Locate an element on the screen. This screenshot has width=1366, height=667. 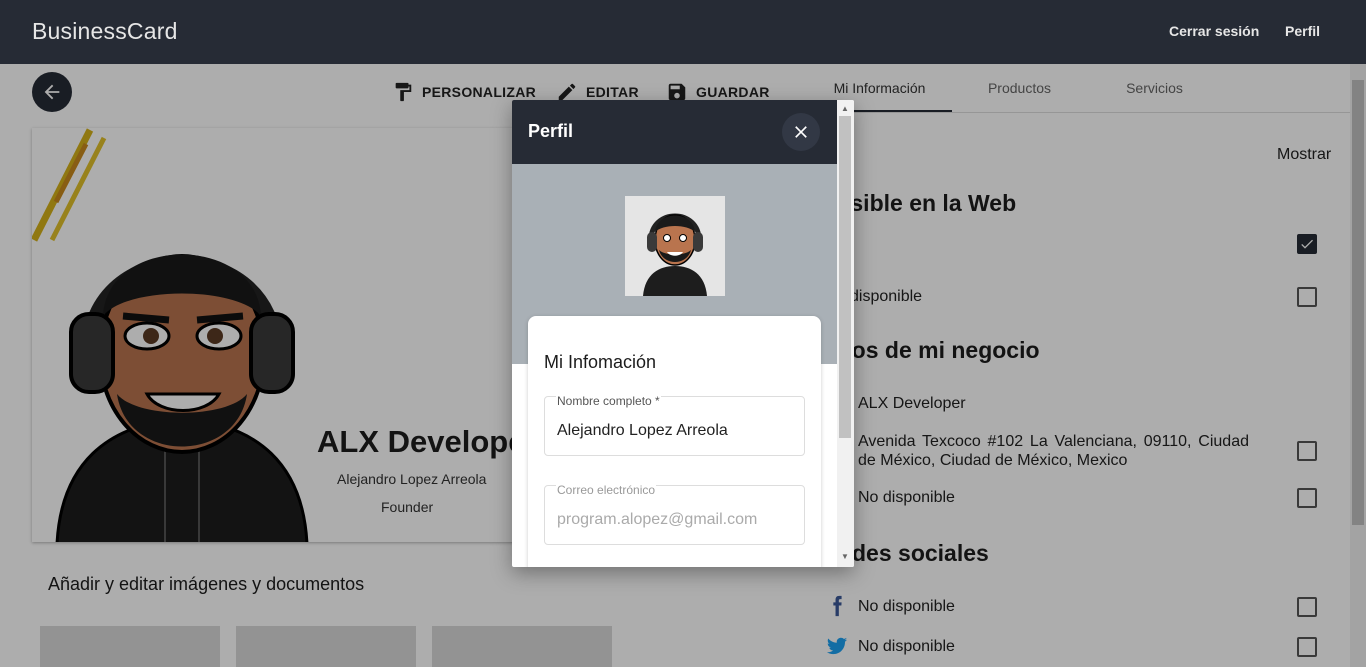
email-label: Correo electrónico is located at coordinates (606, 490).